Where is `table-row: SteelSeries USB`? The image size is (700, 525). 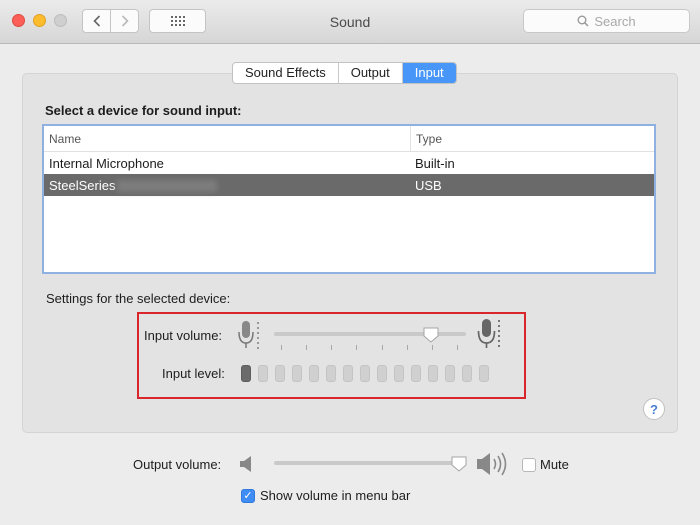 table-row: SteelSeries USB is located at coordinates (349, 185).